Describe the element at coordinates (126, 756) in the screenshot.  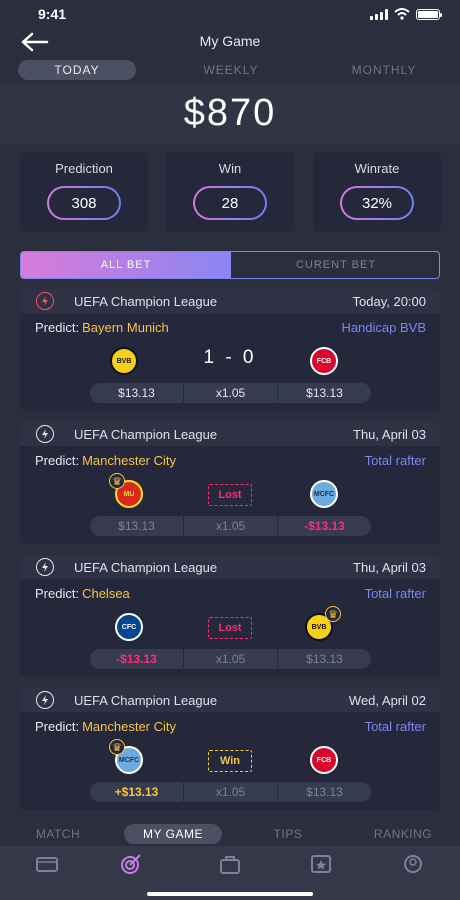
I see `mancity-logo-icon: ♛ MCFC` at that location.